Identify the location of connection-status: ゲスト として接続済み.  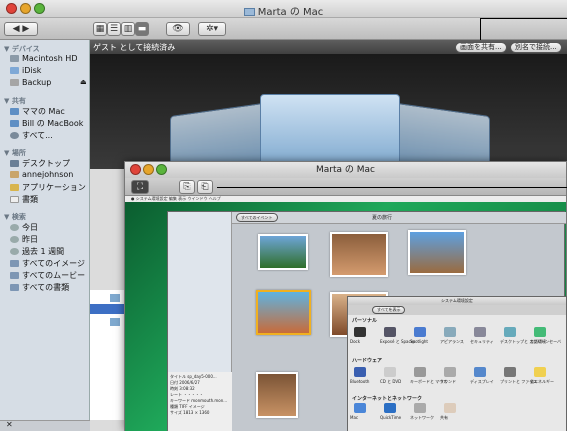
(134, 47).